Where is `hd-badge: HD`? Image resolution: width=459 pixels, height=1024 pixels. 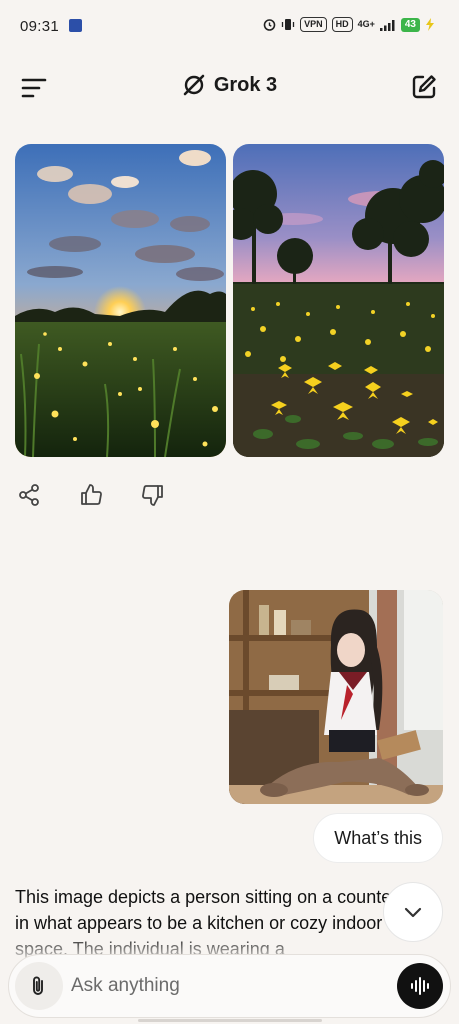 hd-badge: HD is located at coordinates (342, 24).